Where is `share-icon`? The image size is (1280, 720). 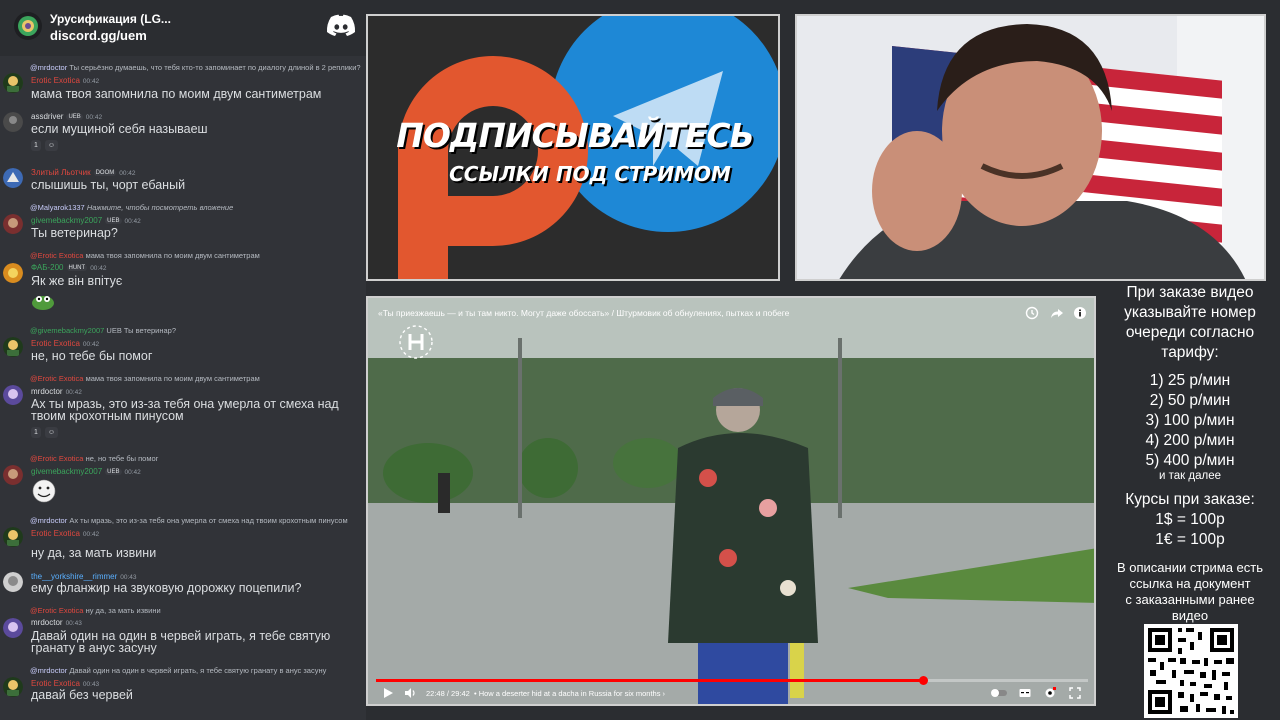 share-icon is located at coordinates (1057, 313).